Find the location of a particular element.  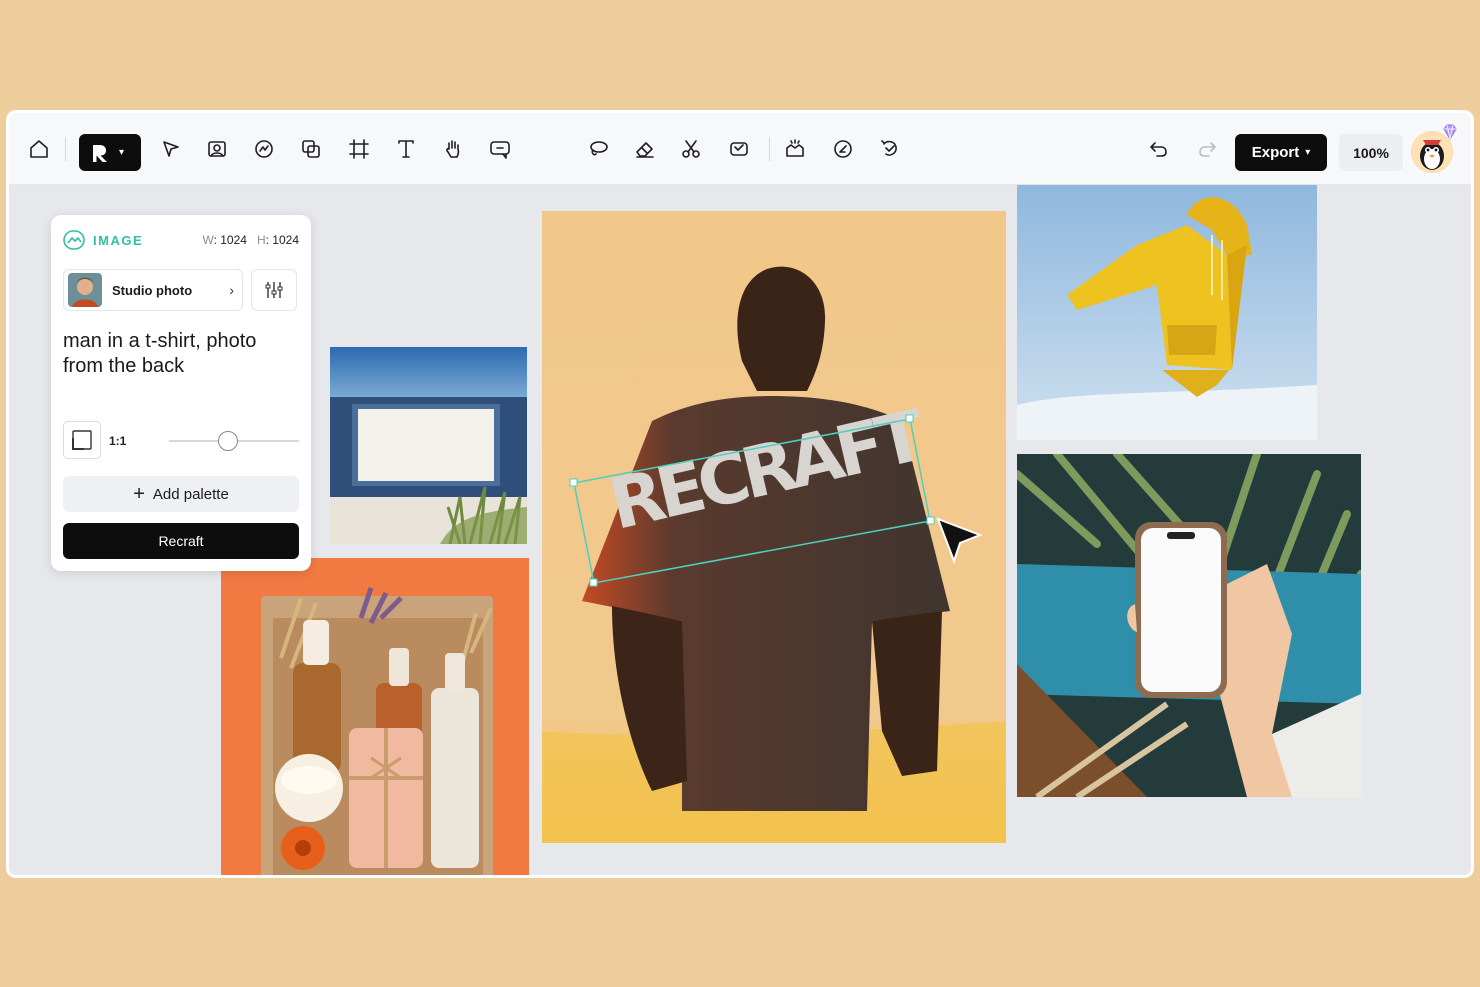

zoom-level-button: 100% is located at coordinates (1371, 152).